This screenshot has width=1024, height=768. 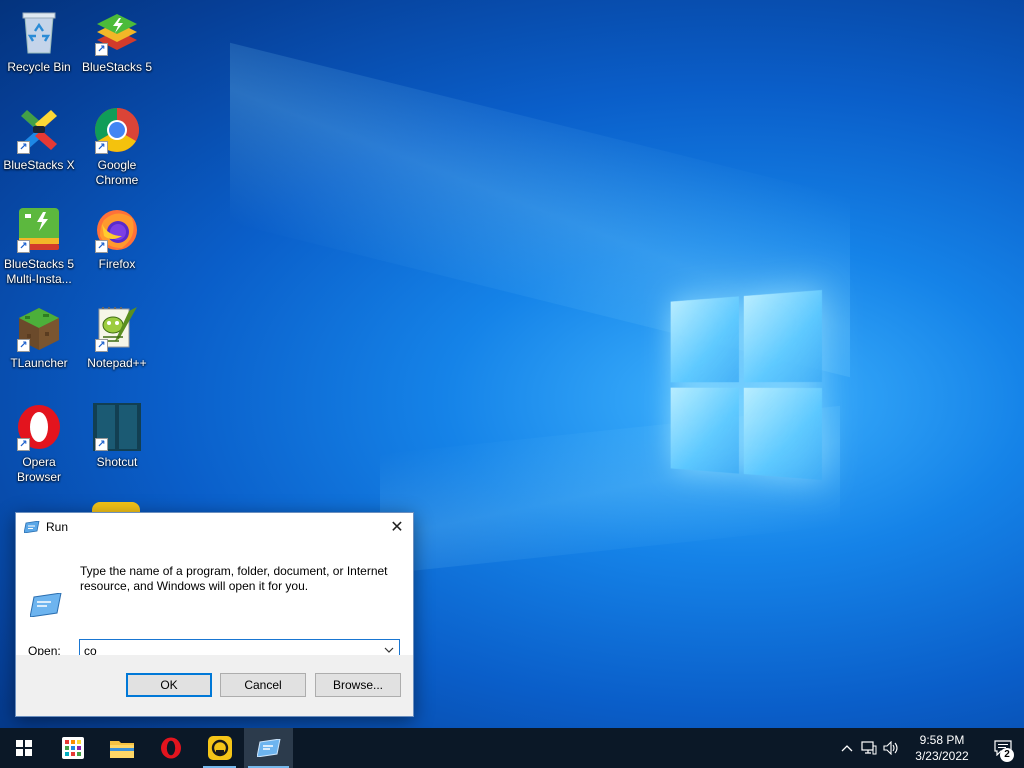 I want to click on desktop-icon-tlauncher: ↗ TLauncher, so click(x=39, y=337).